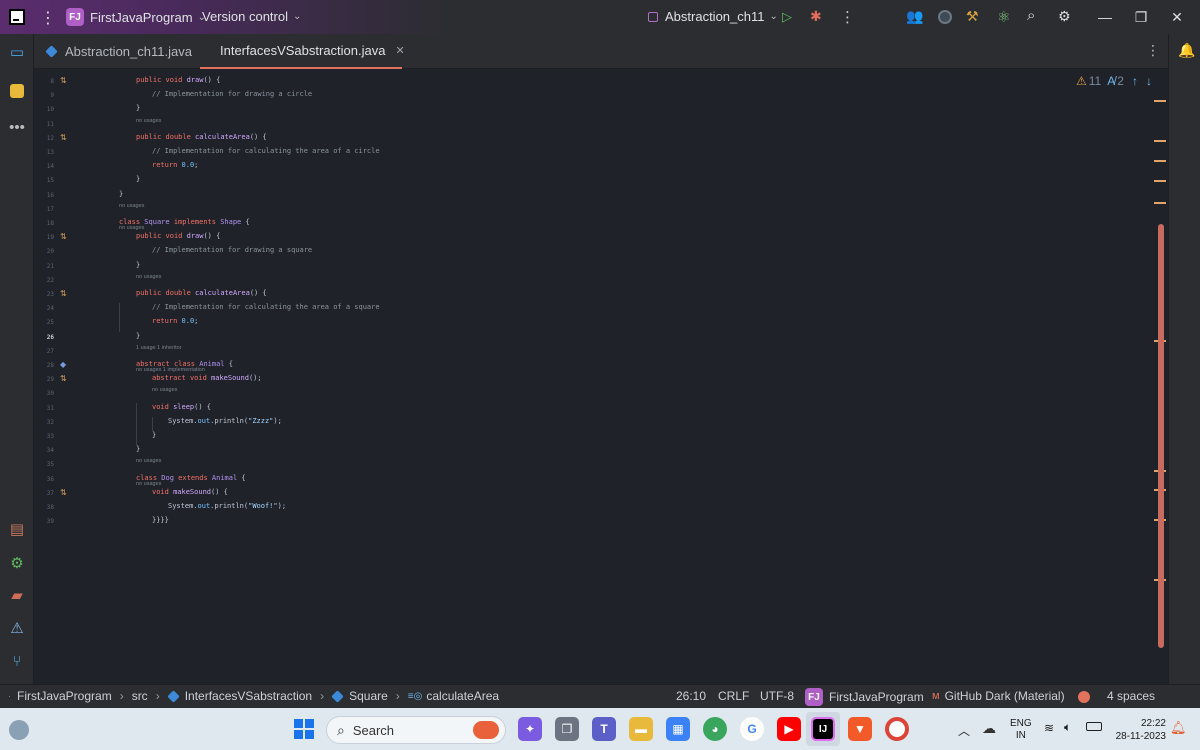 The image size is (1200, 750). Describe the element at coordinates (1138, 730) in the screenshot. I see `clock: 22:22 28-11-2023` at that location.